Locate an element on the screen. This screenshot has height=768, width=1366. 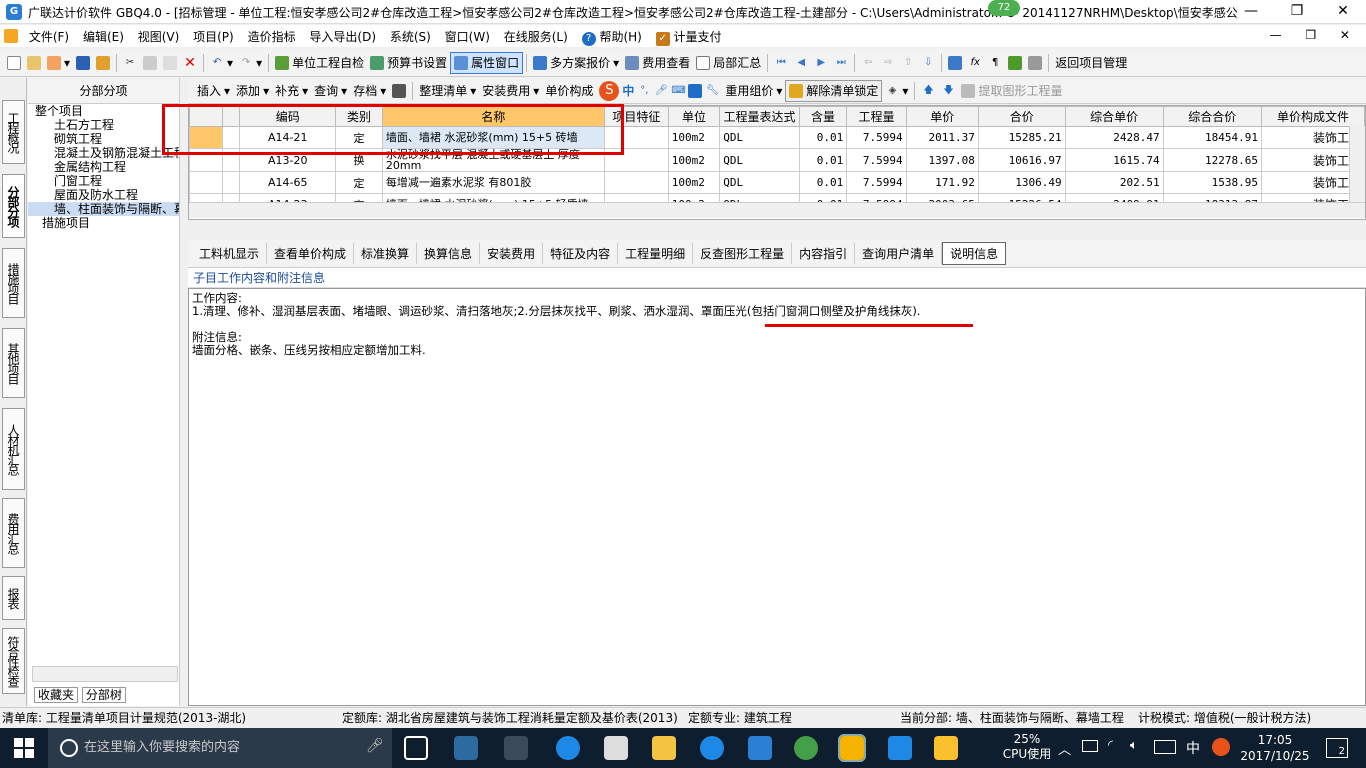
cell-unit: 100m2 is located at coordinates (694, 160).